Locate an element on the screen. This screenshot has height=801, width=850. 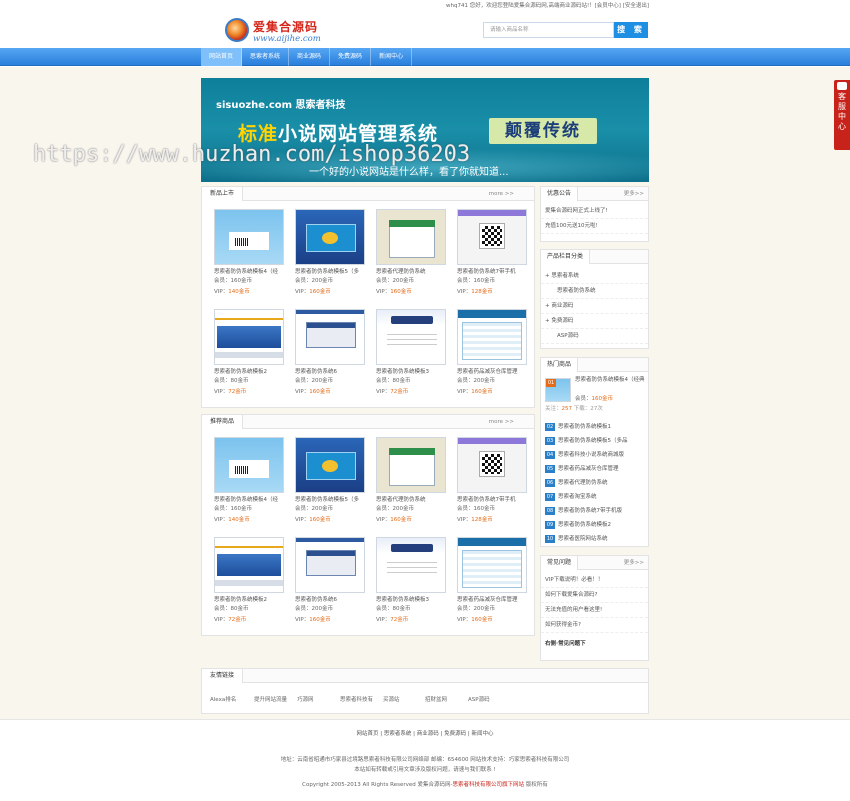
search-button: 搜 索 is located at coordinates (631, 30).